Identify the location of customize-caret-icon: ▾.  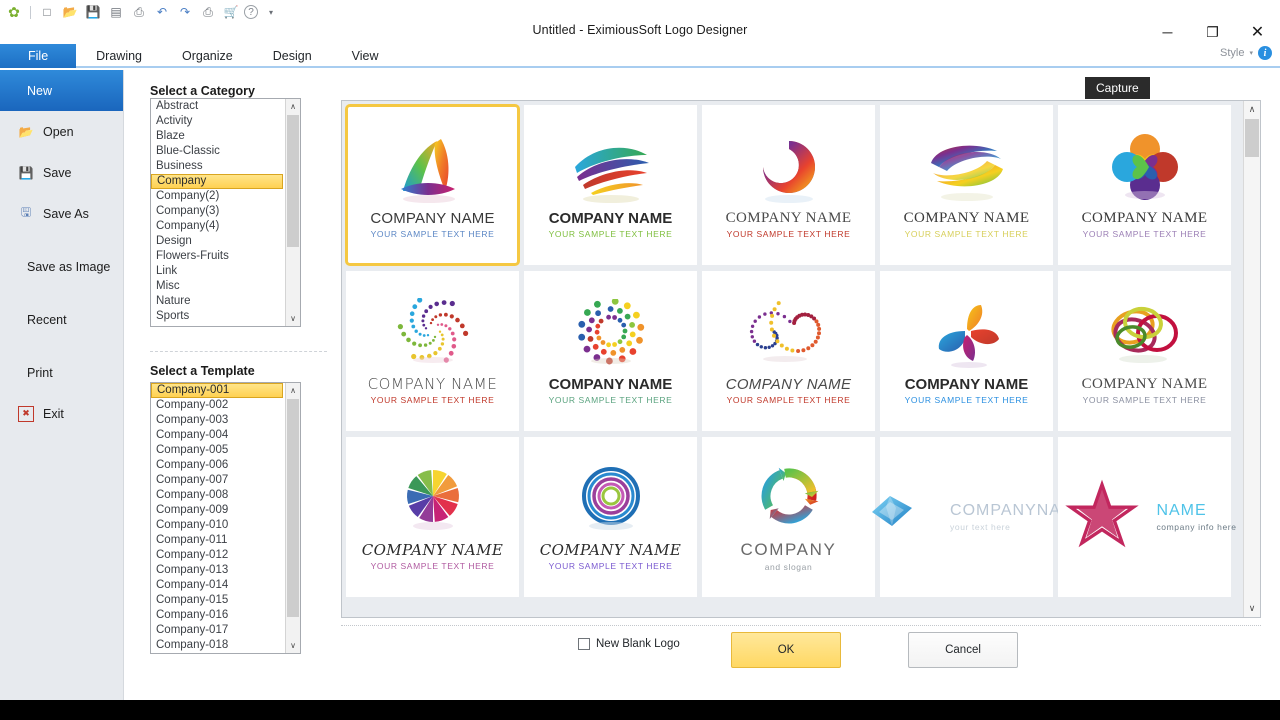
(271, 12).